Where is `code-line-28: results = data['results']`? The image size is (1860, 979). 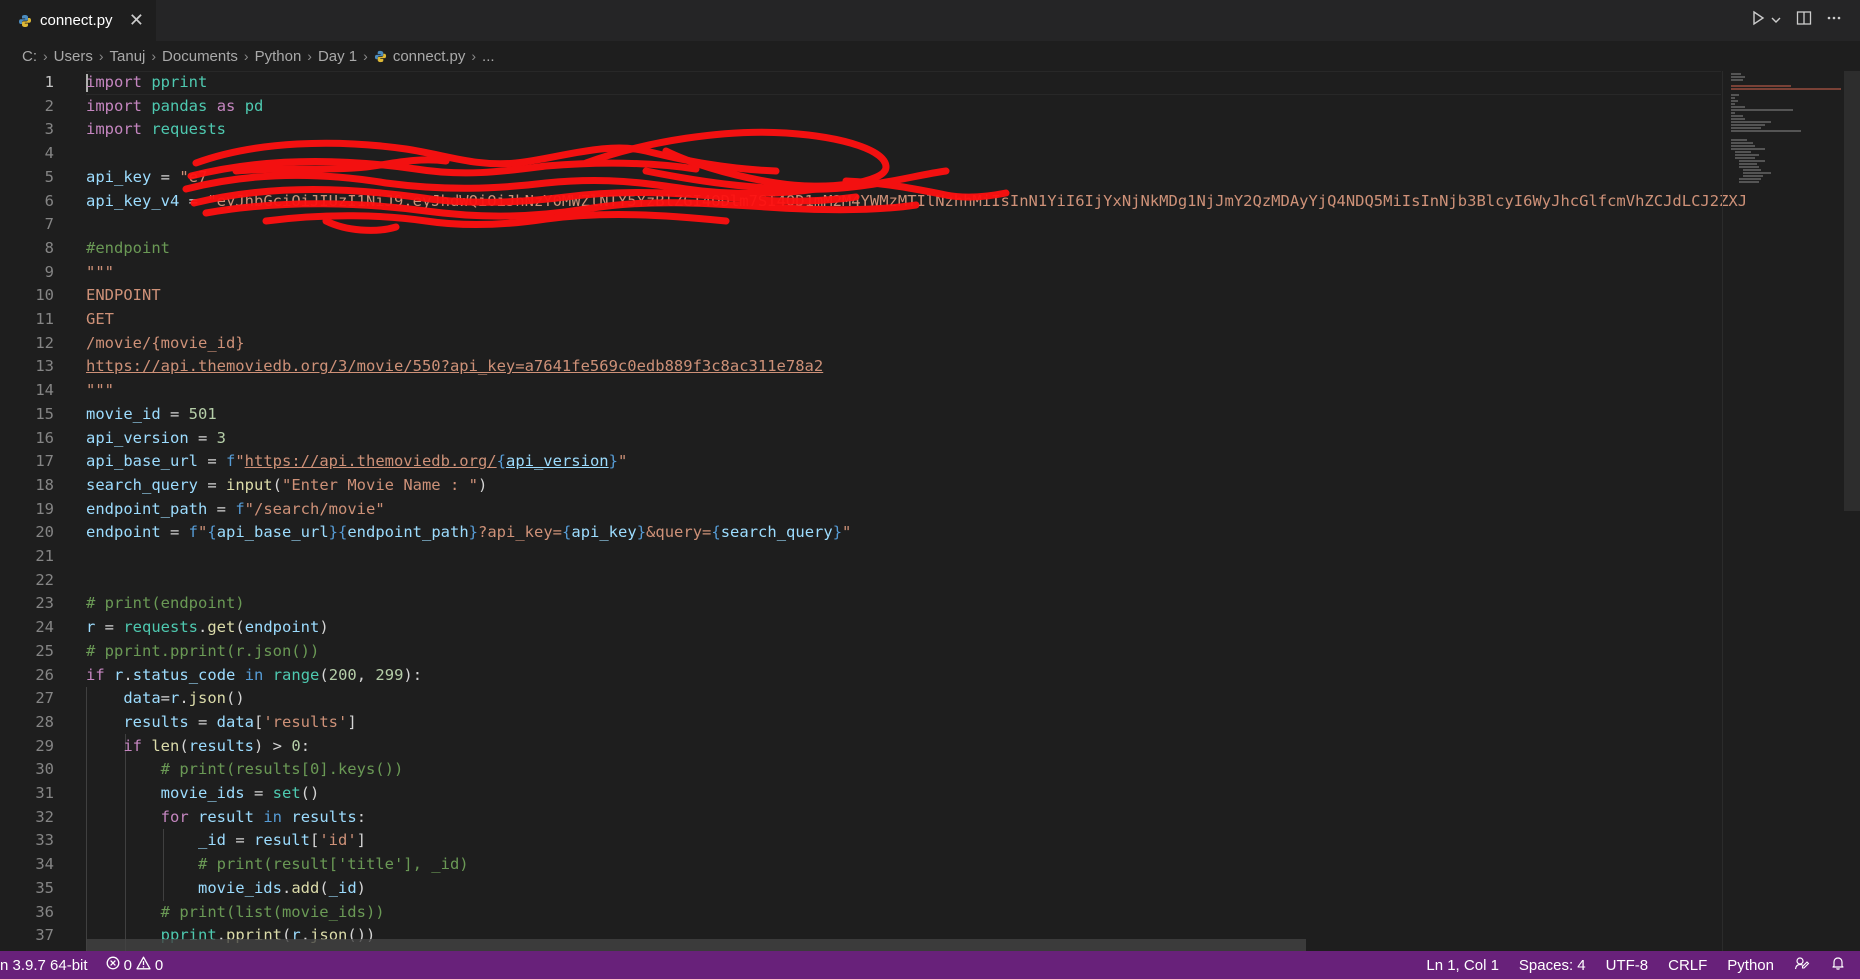
code-line-28: results = data['results'] is located at coordinates (240, 721).